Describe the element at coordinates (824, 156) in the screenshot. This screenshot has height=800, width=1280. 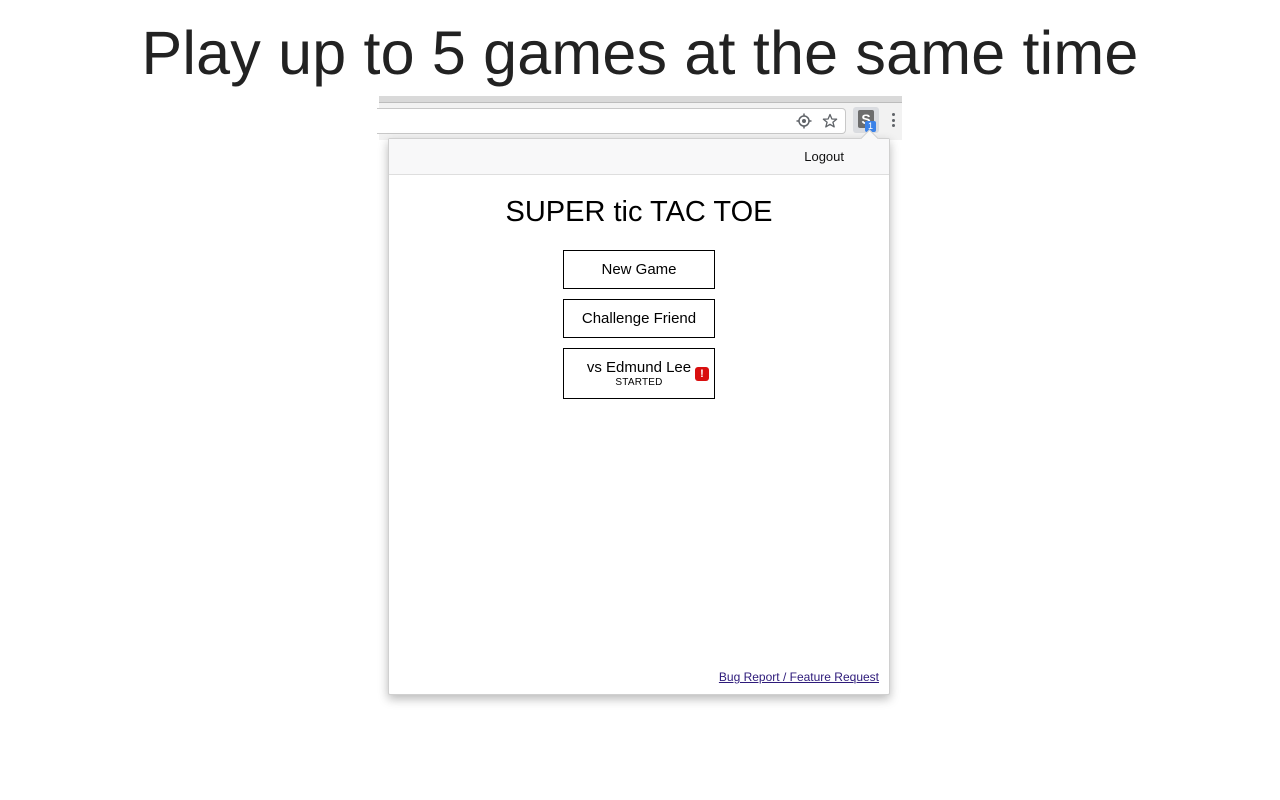
I see `logout-link: Logout` at that location.